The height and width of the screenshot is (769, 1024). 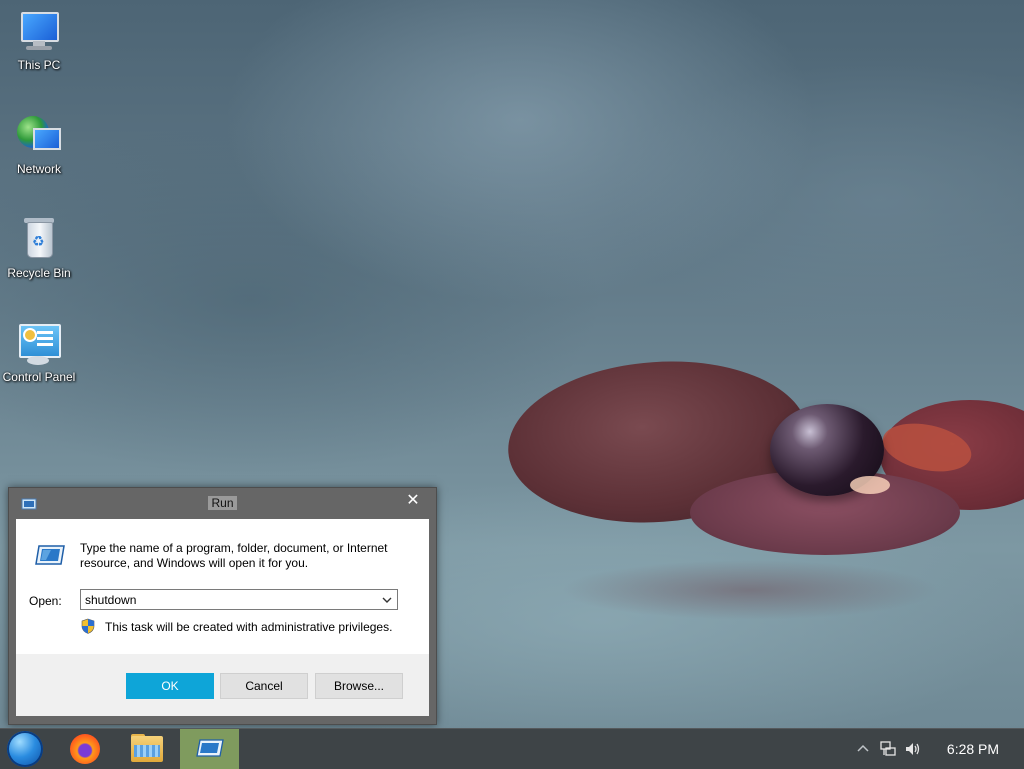 What do you see at coordinates (39, 32) in the screenshot?
I see `this-pc-icon` at bounding box center [39, 32].